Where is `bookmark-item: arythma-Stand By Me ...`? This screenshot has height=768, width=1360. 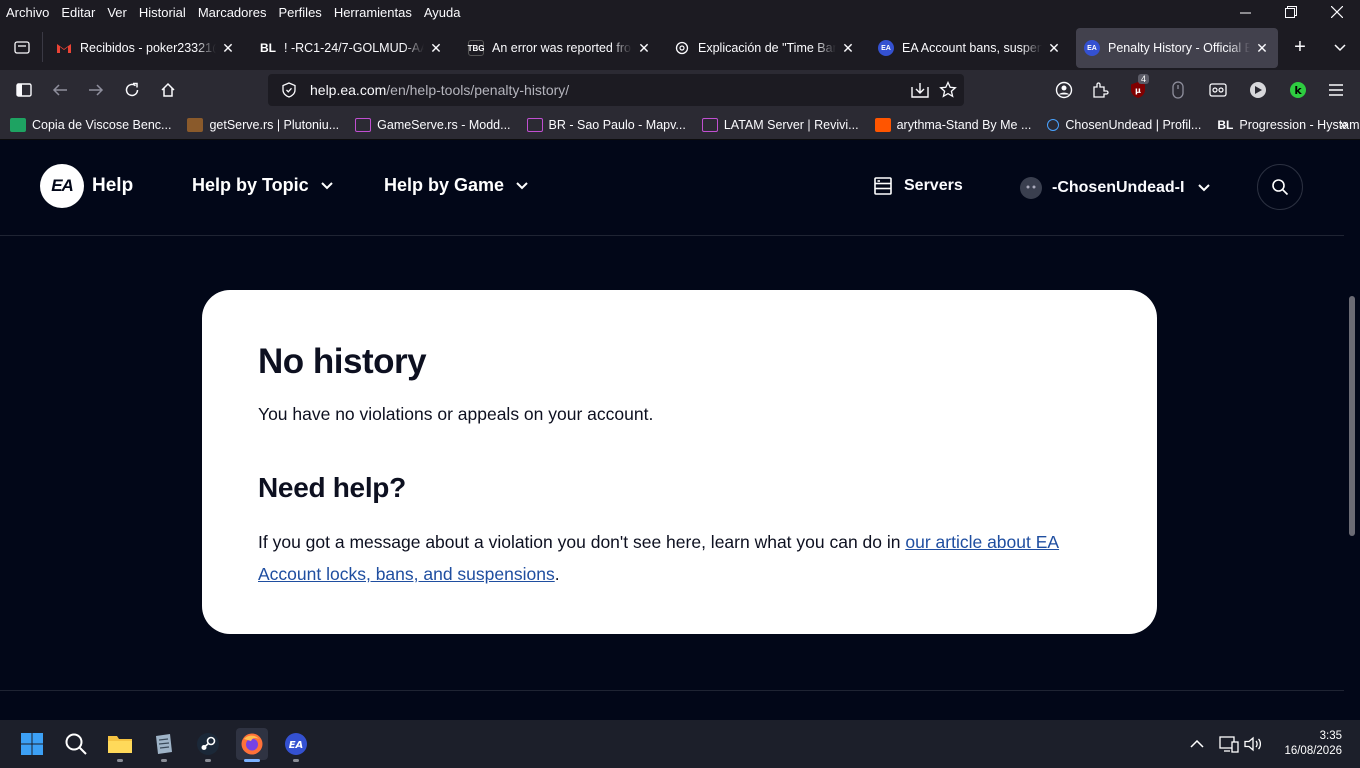 bookmark-item: arythma-Stand By Me ... is located at coordinates (951, 124).